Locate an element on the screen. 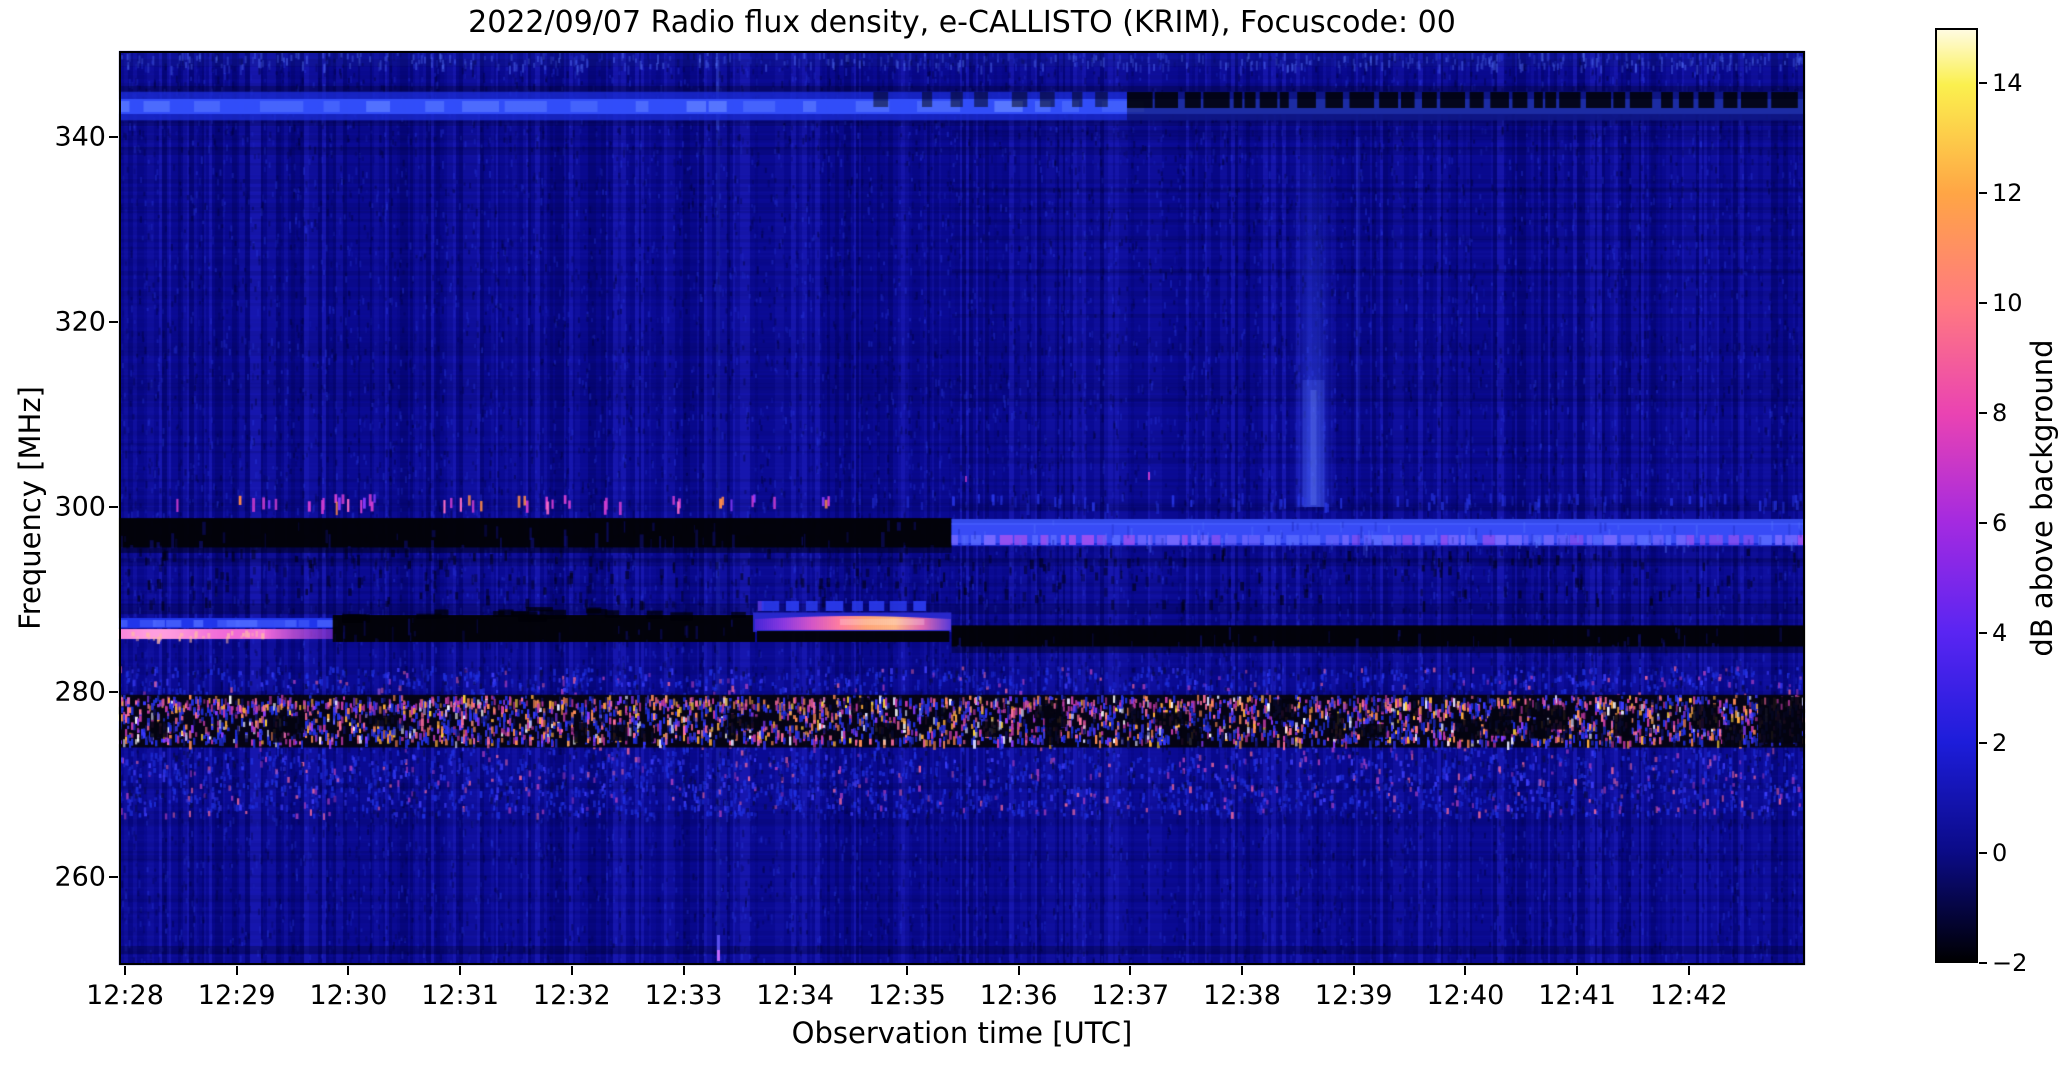 This screenshot has height=1067, width=2066. x-tick-label: 12:33 is located at coordinates (683, 995).